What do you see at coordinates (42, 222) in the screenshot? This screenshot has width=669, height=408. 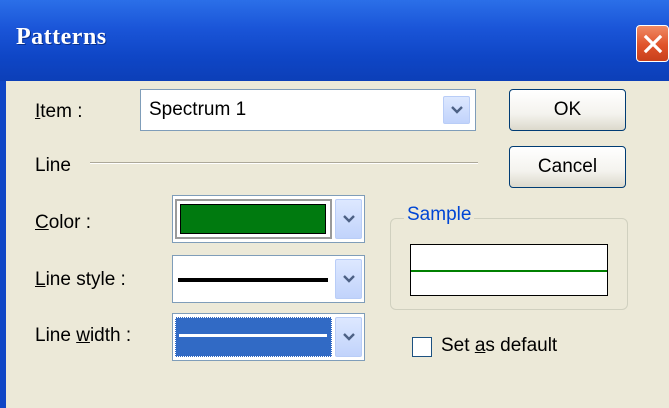 I see `color-label-accesskey: C` at bounding box center [42, 222].